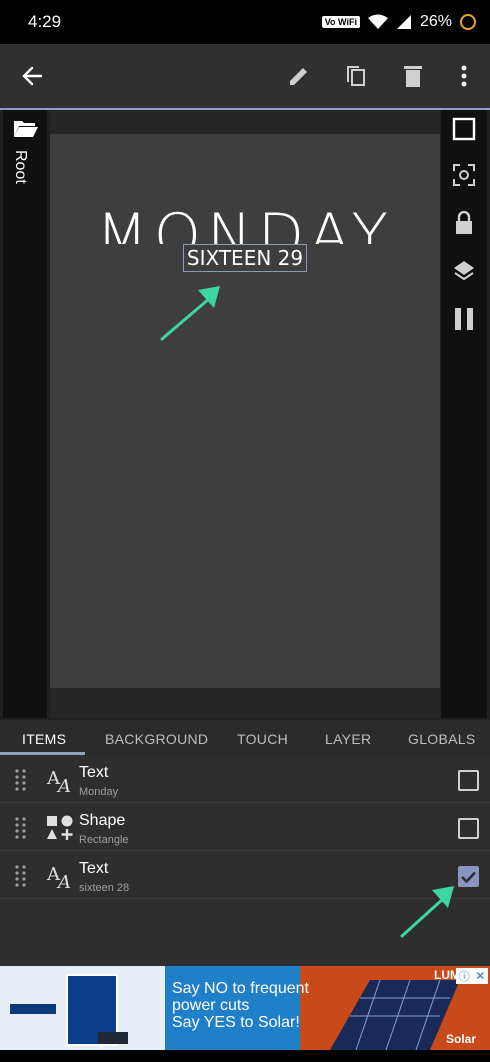  I want to click on tab-indicator, so click(42, 753).